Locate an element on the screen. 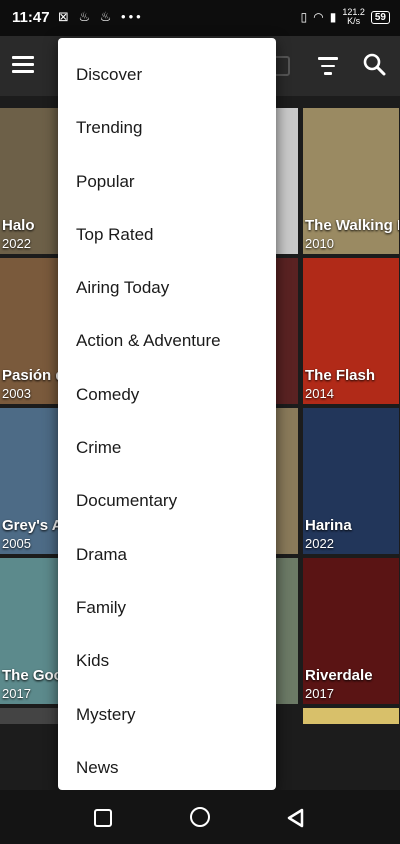 The image size is (400, 844). notification-icons: ⊠ ♨ ♨ ••• is located at coordinates (101, 16).